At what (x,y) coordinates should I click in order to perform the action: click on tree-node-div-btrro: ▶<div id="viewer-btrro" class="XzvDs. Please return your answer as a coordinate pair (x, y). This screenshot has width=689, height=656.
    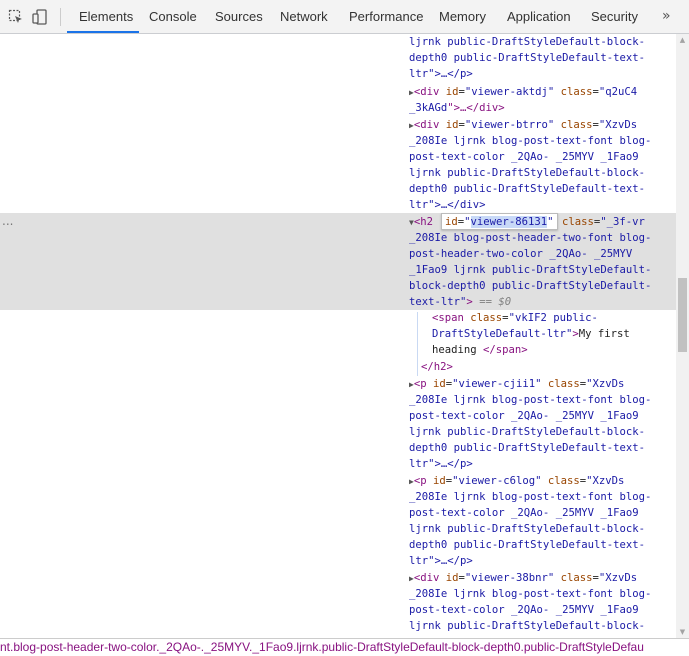
    Looking at the image, I should click on (523, 125).